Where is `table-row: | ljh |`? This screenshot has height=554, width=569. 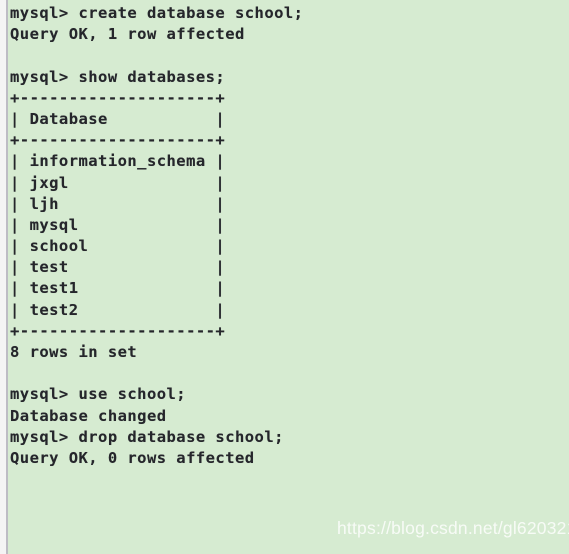
table-row: | ljh | is located at coordinates (118, 203).